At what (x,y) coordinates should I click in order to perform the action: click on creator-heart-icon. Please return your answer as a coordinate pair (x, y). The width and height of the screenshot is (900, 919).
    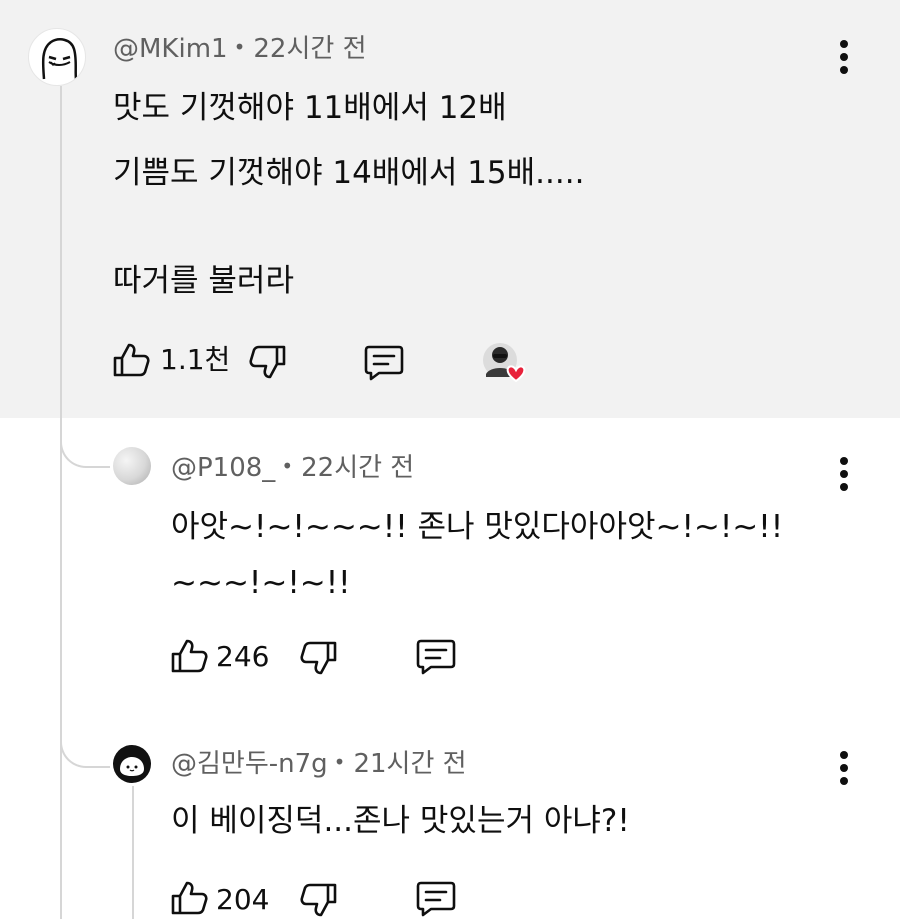
    Looking at the image, I should click on (506, 364).